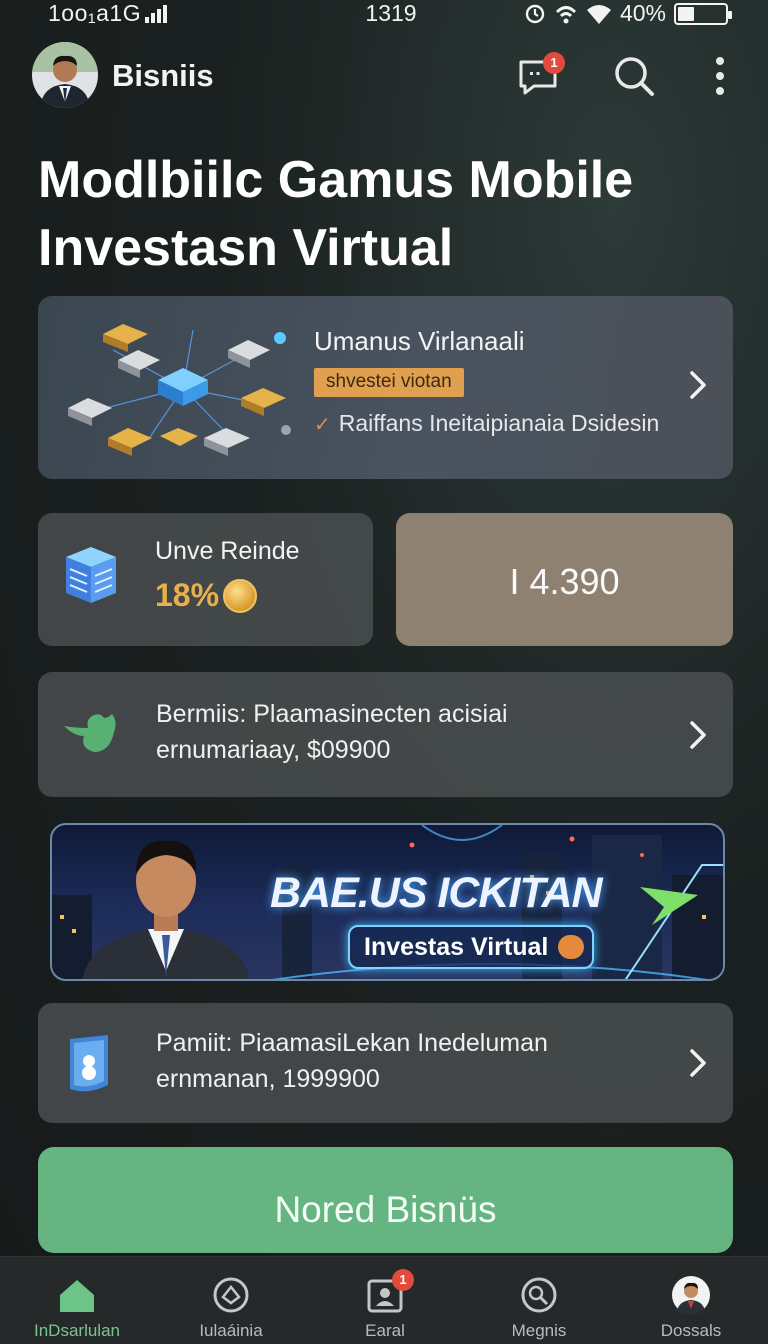 The image size is (768, 1344). What do you see at coordinates (187, 595) in the screenshot?
I see `stat-value: 18%` at bounding box center [187, 595].